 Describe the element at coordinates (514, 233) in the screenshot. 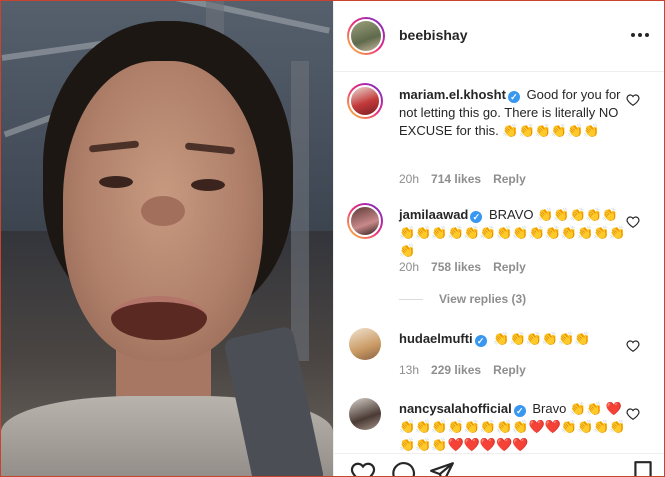

I see `comment-text-block: jamilaawad ✓ BRAVO 👏👏👏👏👏👏👏👏👏👏👏👏👏👏👏👏👏👏👏👏` at that location.